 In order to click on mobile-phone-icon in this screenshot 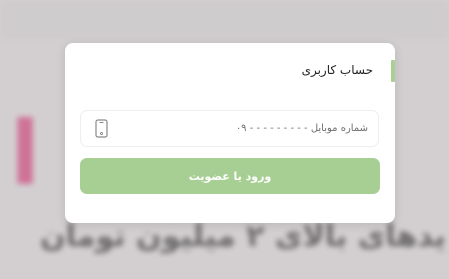, I will do `click(101, 128)`.